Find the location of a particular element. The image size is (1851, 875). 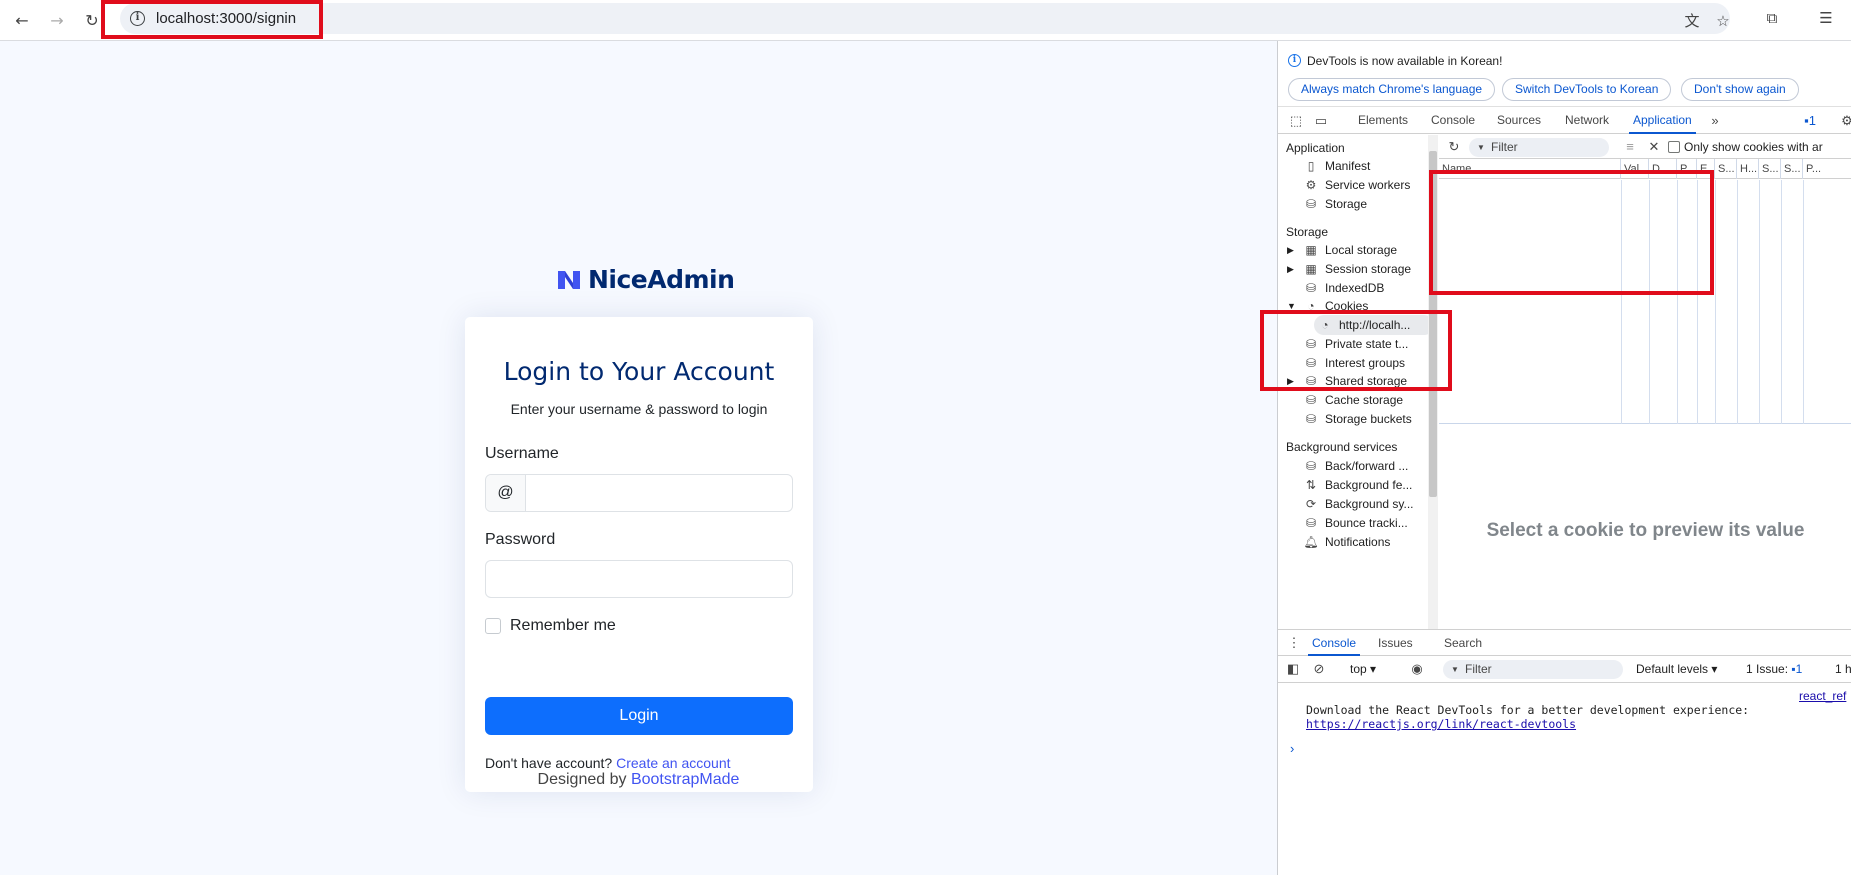

bootstrapmade-link: BootstrapMade is located at coordinates (685, 779).